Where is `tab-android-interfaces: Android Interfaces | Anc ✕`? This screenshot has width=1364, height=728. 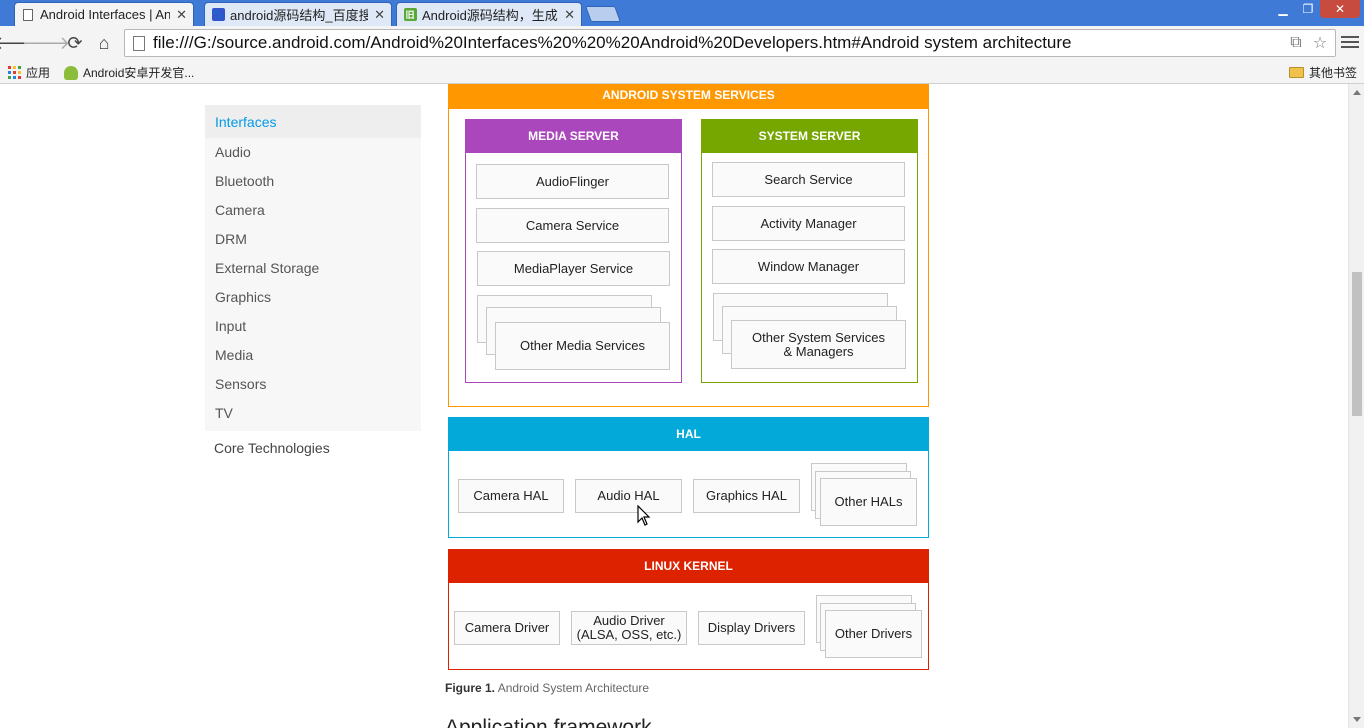
tab-android-interfaces: Android Interfaces | Anc ✕ is located at coordinates (104, 14).